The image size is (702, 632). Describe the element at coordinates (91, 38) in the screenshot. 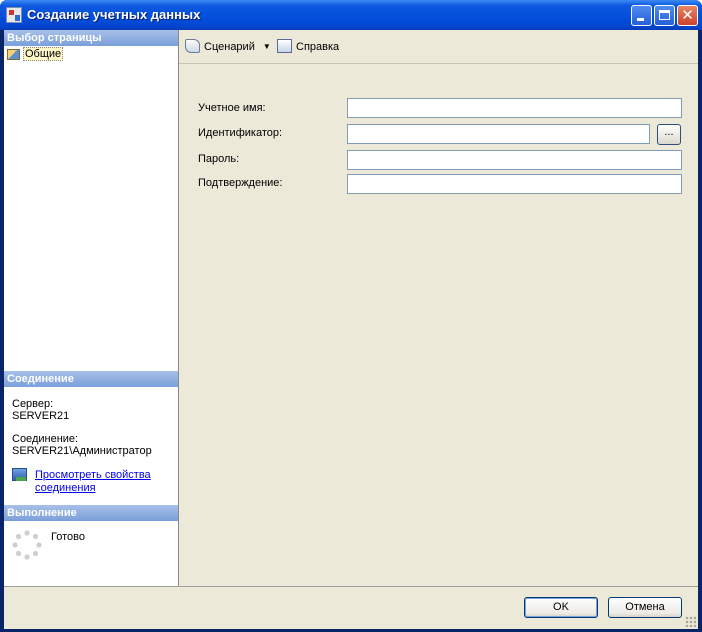

I see `select-page-header: Выбор страницы` at that location.